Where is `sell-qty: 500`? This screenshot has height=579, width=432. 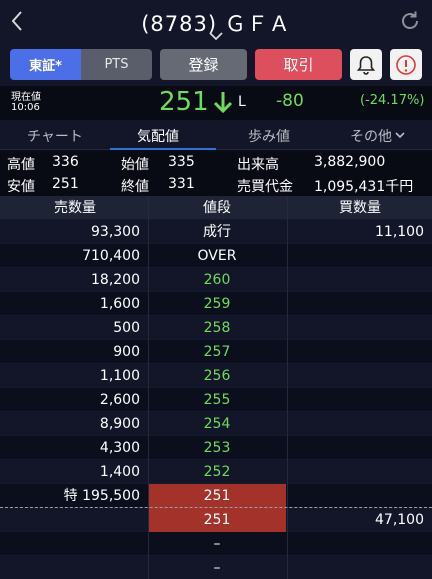 sell-qty: 500 is located at coordinates (126, 328).